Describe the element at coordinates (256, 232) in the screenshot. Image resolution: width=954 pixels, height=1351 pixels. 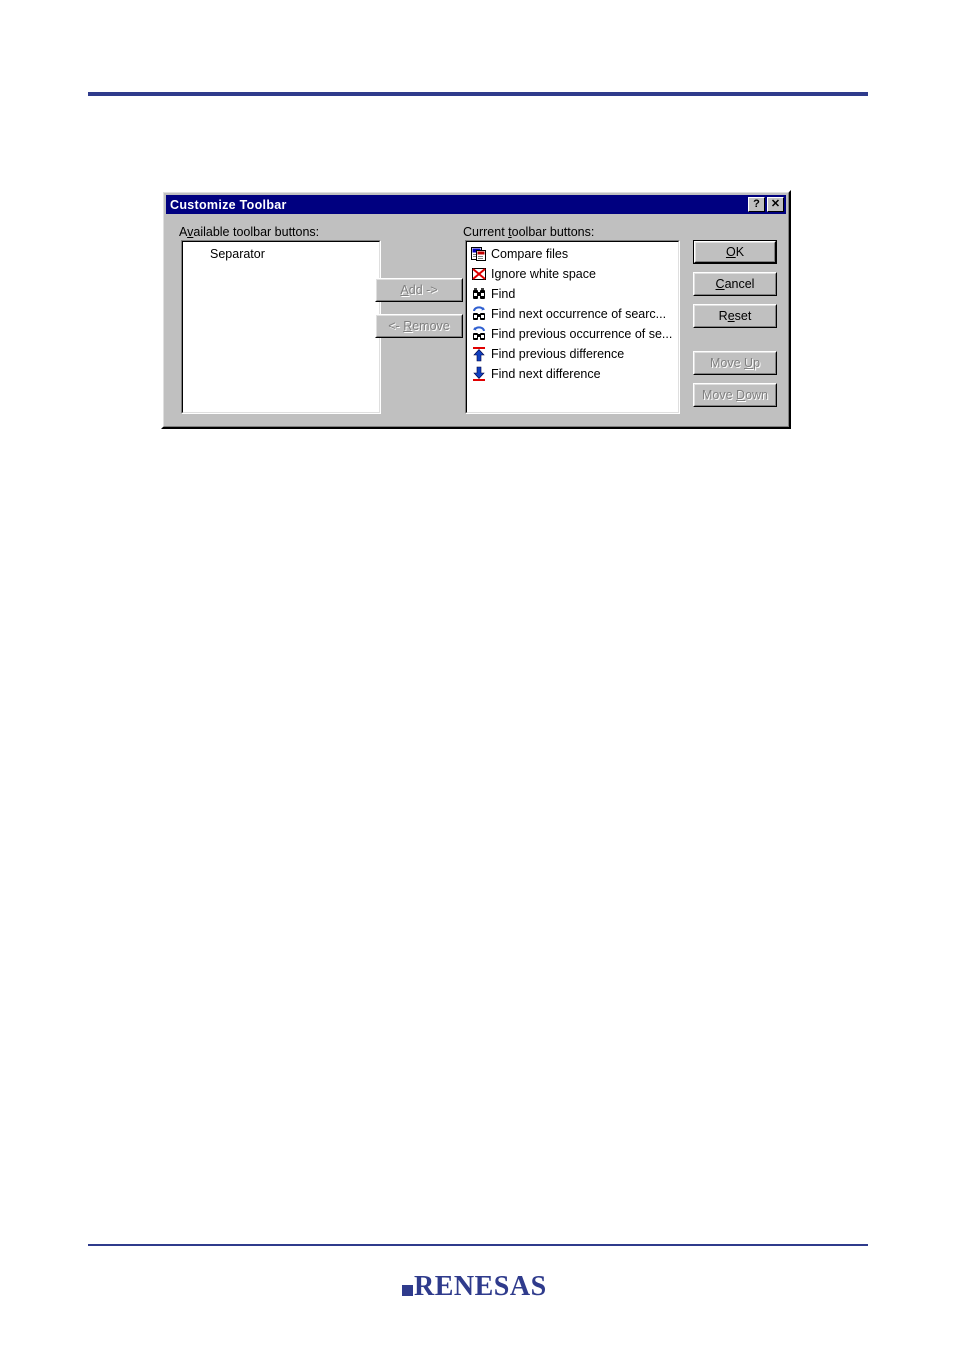
I see `label-part: ailable toolbar buttons:` at that location.